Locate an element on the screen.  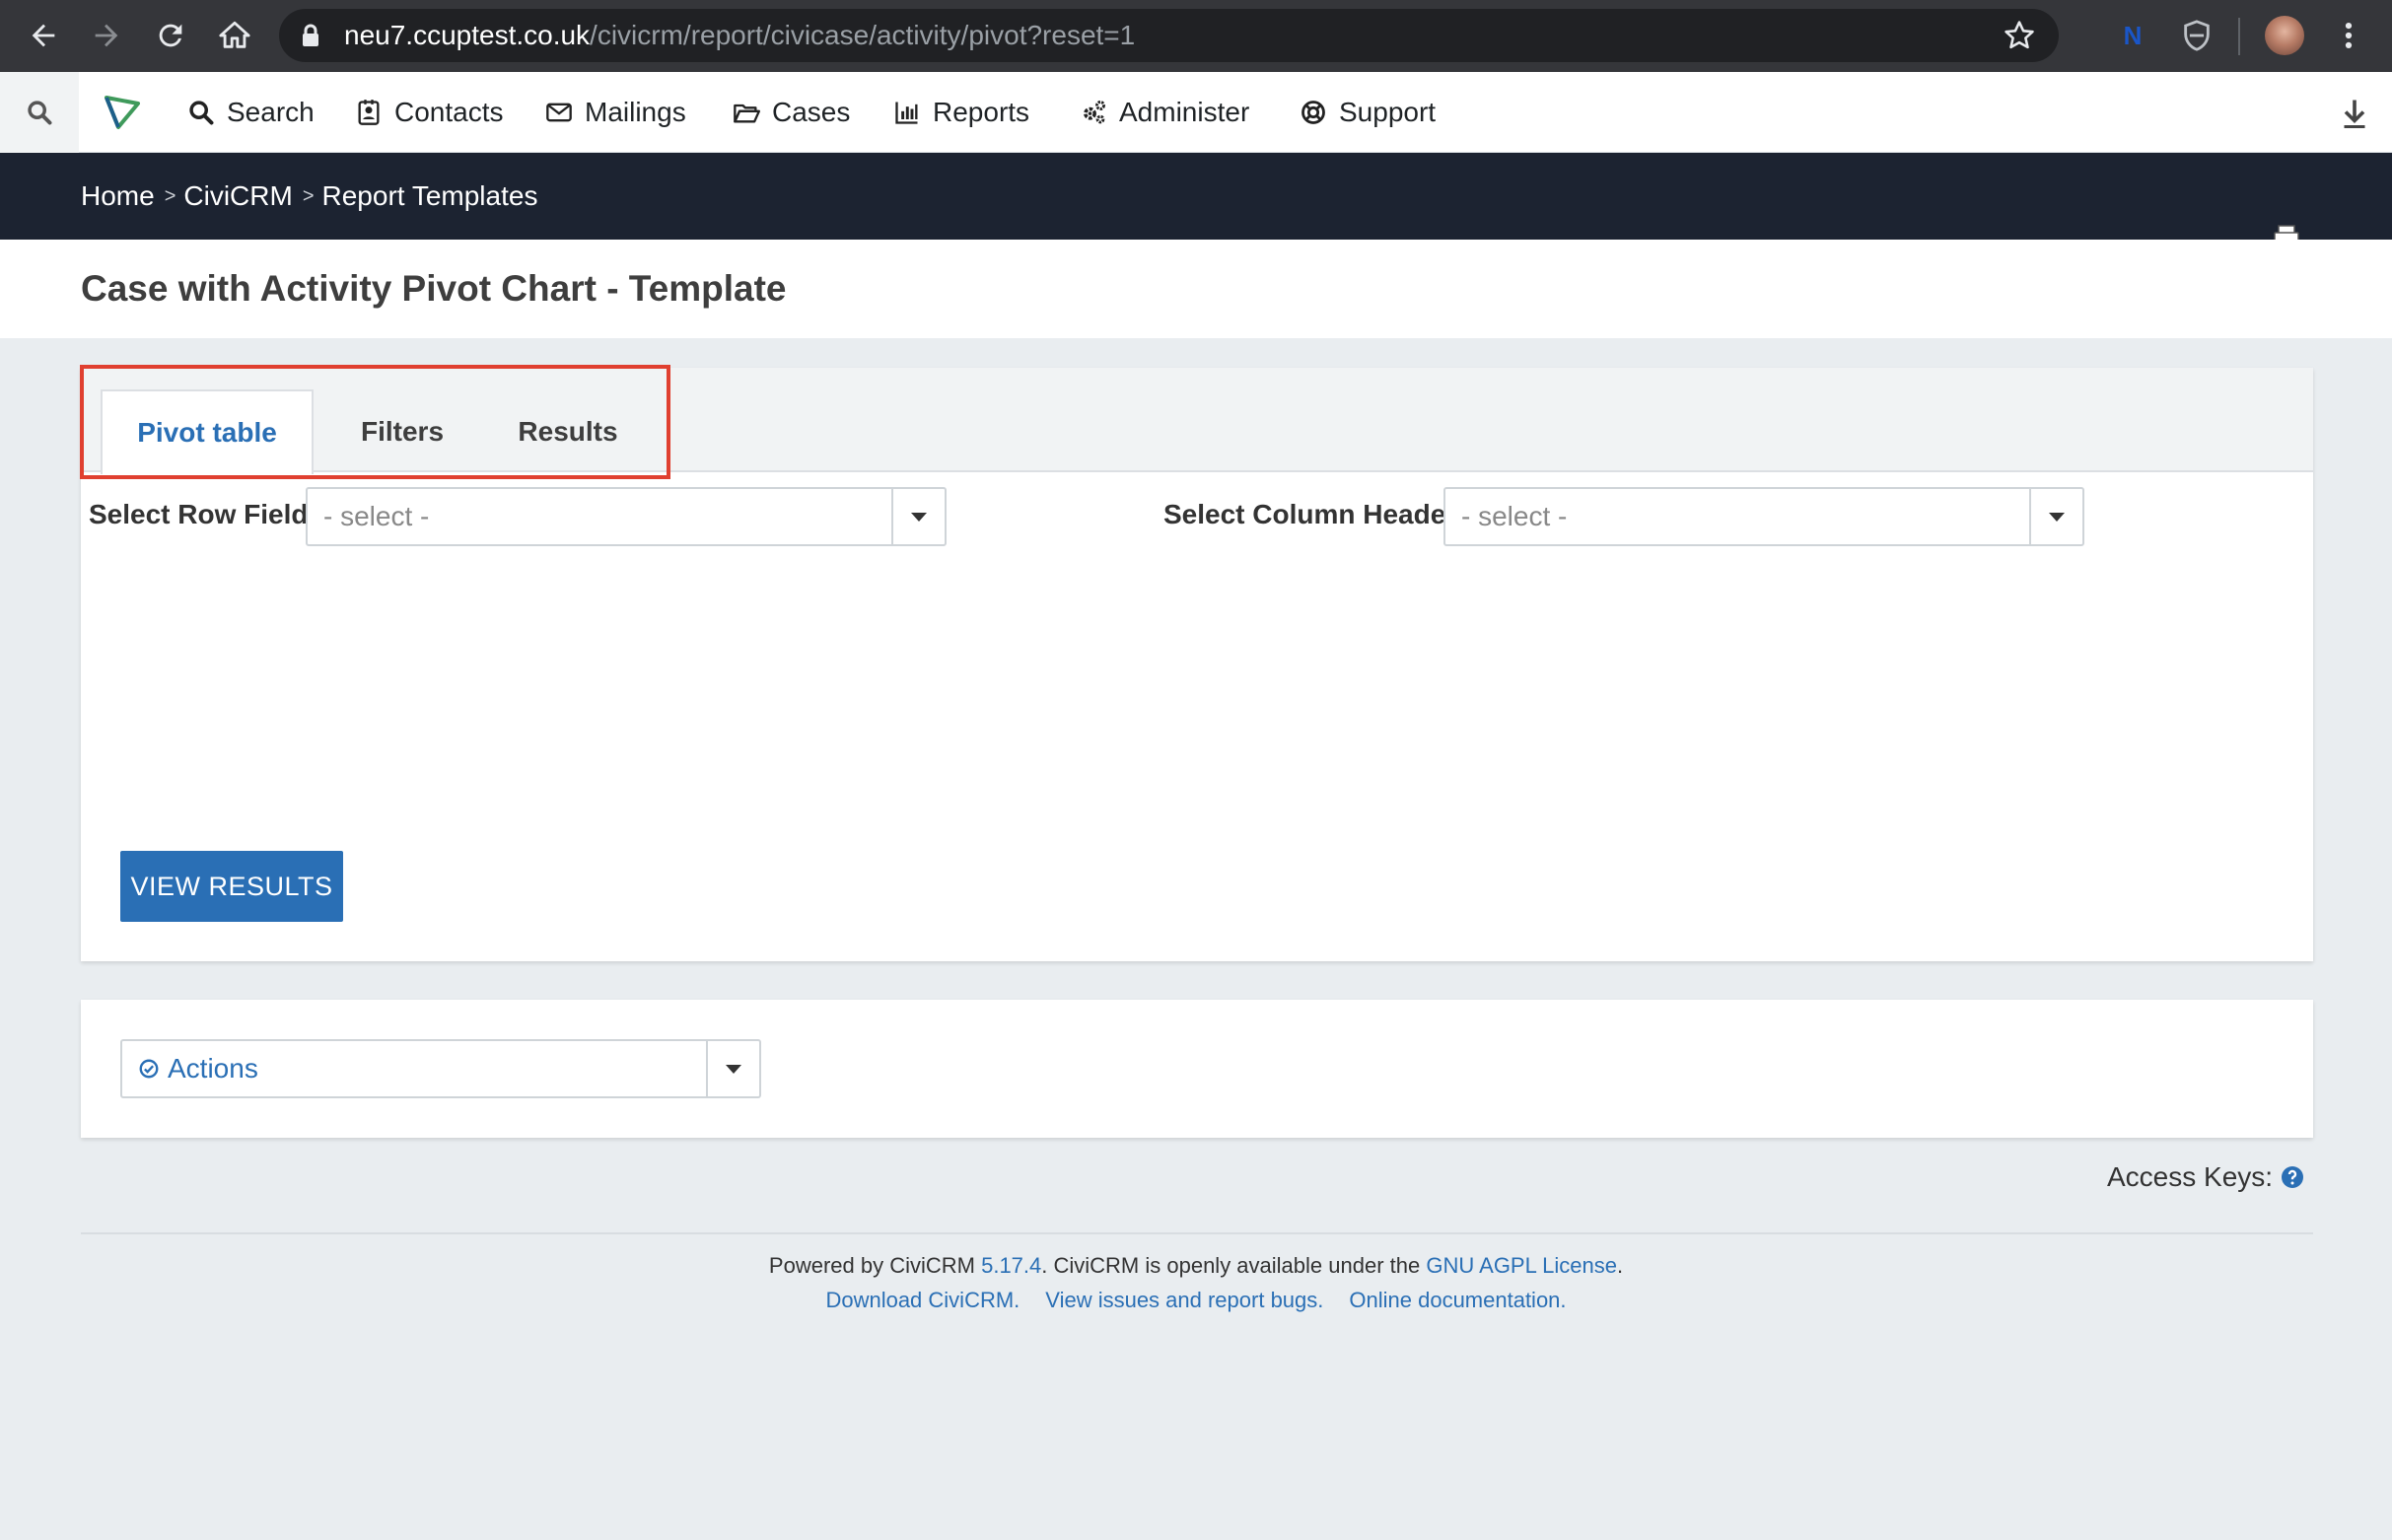
profile-avatar is located at coordinates (2284, 35).